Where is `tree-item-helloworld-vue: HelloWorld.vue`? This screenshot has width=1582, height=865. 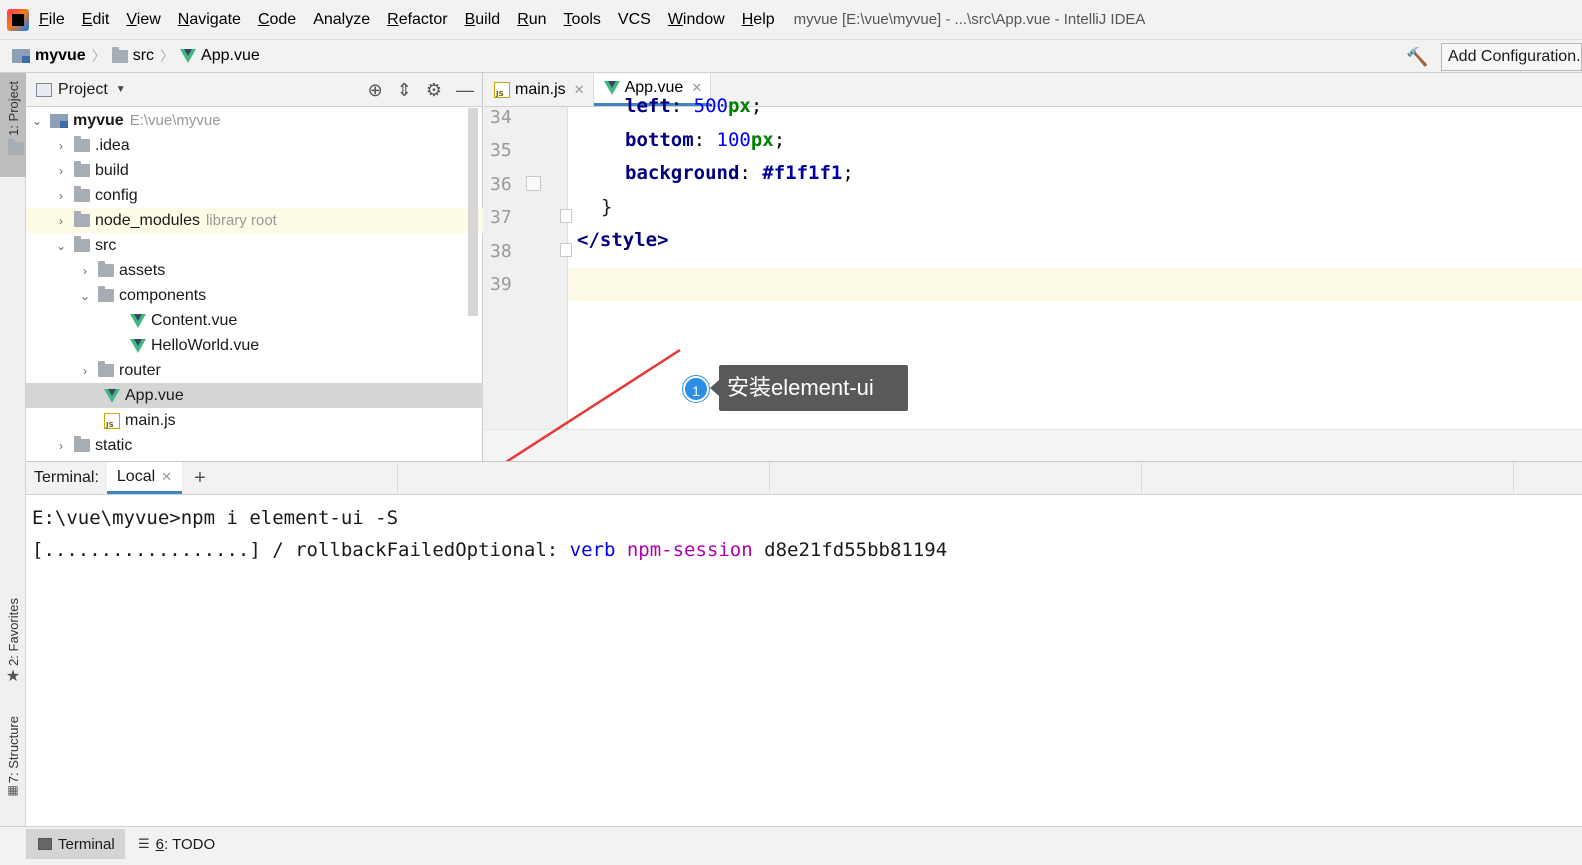
tree-item-helloworld-vue: HelloWorld.vue is located at coordinates (254, 345).